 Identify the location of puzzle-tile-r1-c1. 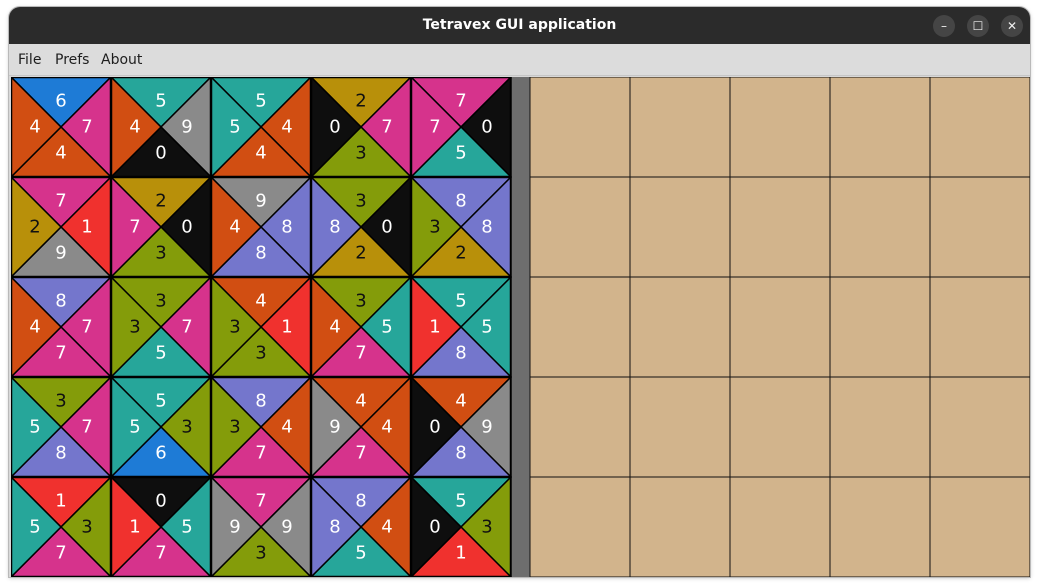
(61, 127).